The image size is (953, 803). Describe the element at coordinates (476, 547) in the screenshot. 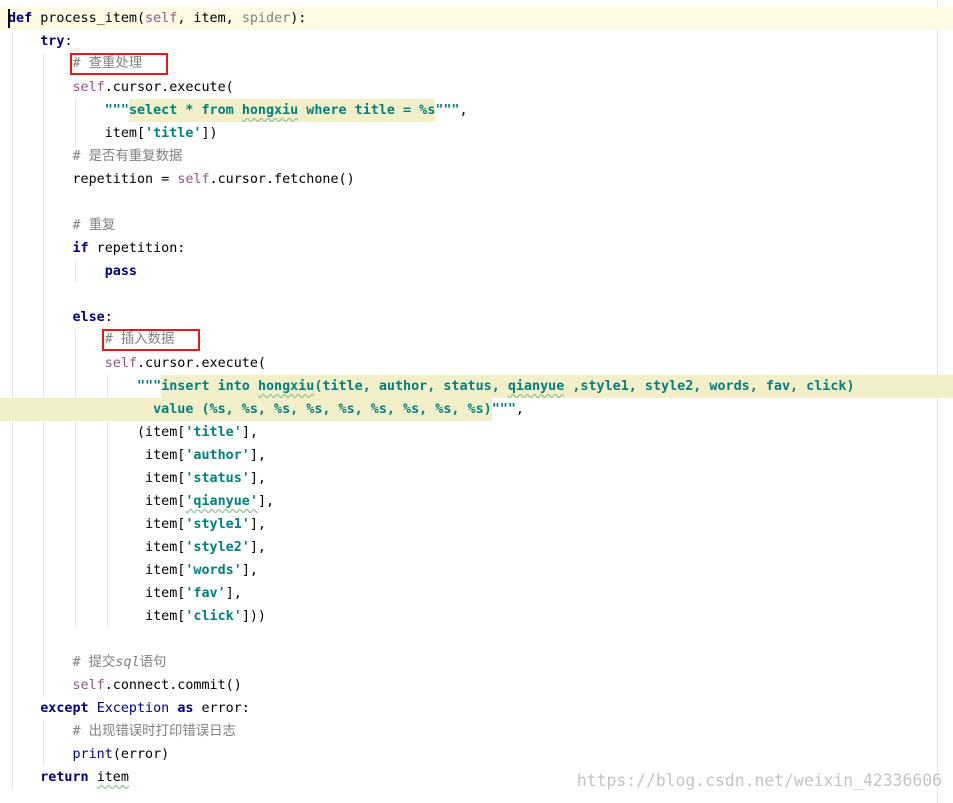

I see `code-line: item['style2'],` at that location.